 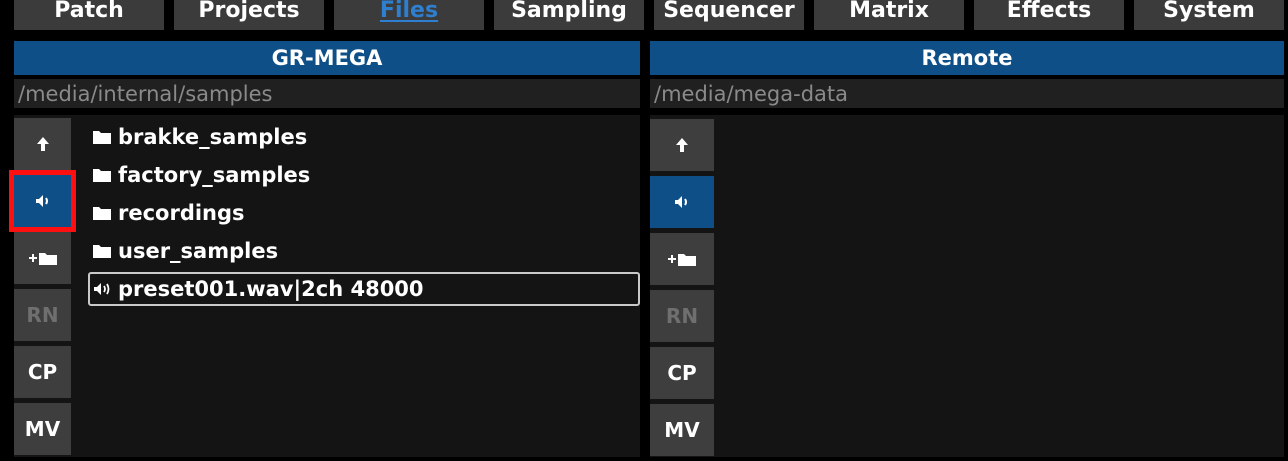 What do you see at coordinates (89, 11) in the screenshot?
I see `tab-patch-label: Patch` at bounding box center [89, 11].